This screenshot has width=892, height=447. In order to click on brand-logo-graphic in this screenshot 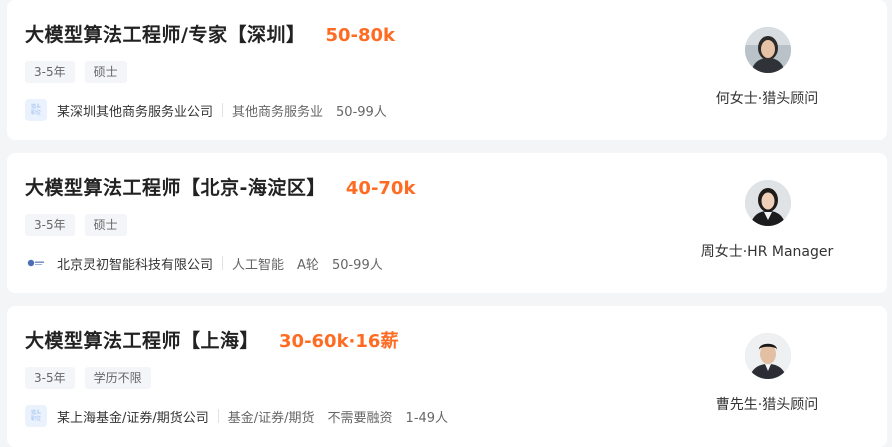, I will do `click(35, 263)`.